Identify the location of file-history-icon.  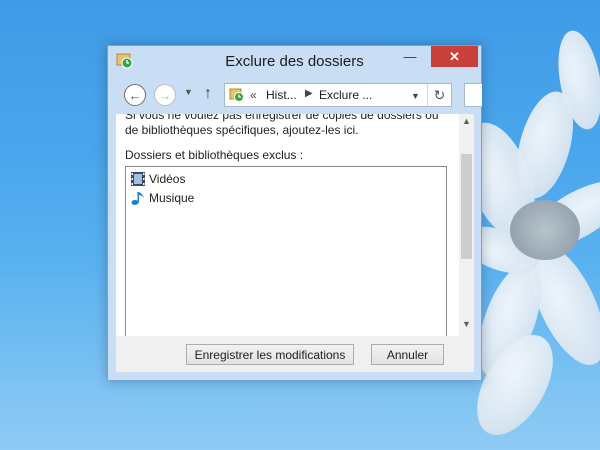
(236, 95).